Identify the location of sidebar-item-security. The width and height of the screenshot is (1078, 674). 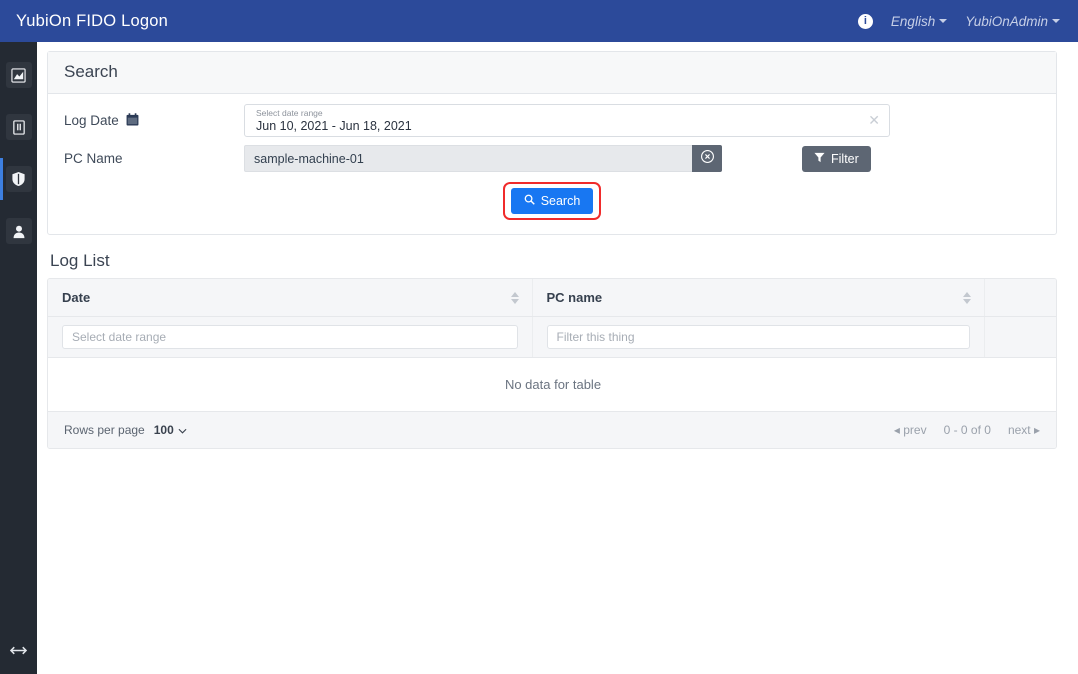
(18, 179).